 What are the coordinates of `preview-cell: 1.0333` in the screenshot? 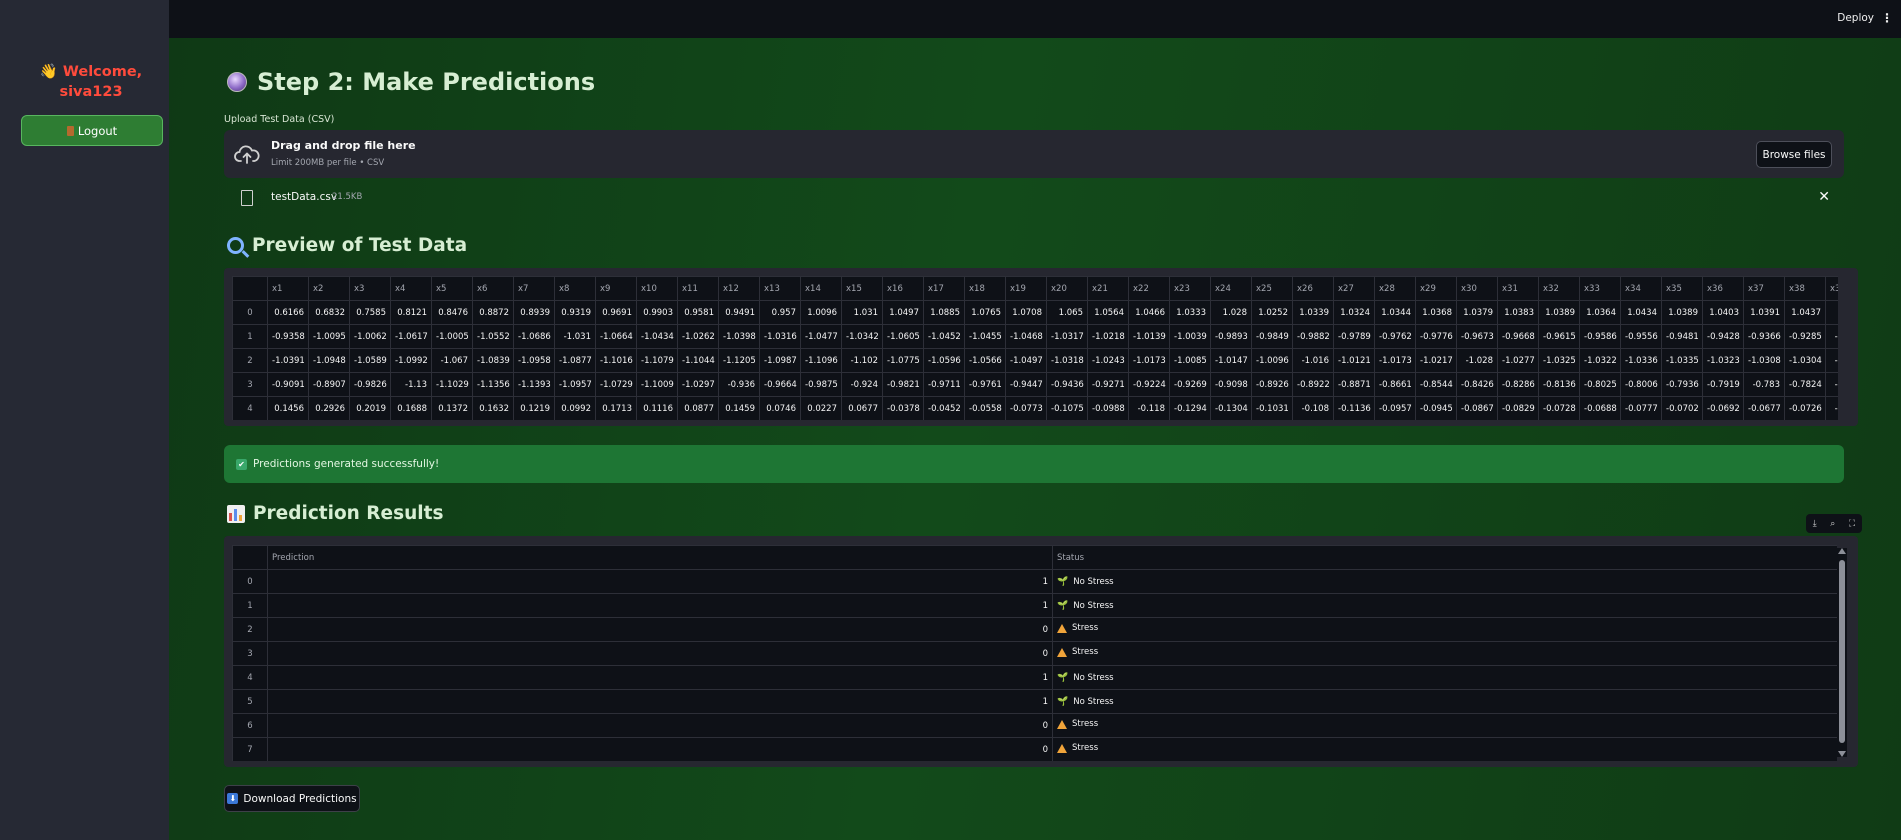 It's located at (1190, 312).